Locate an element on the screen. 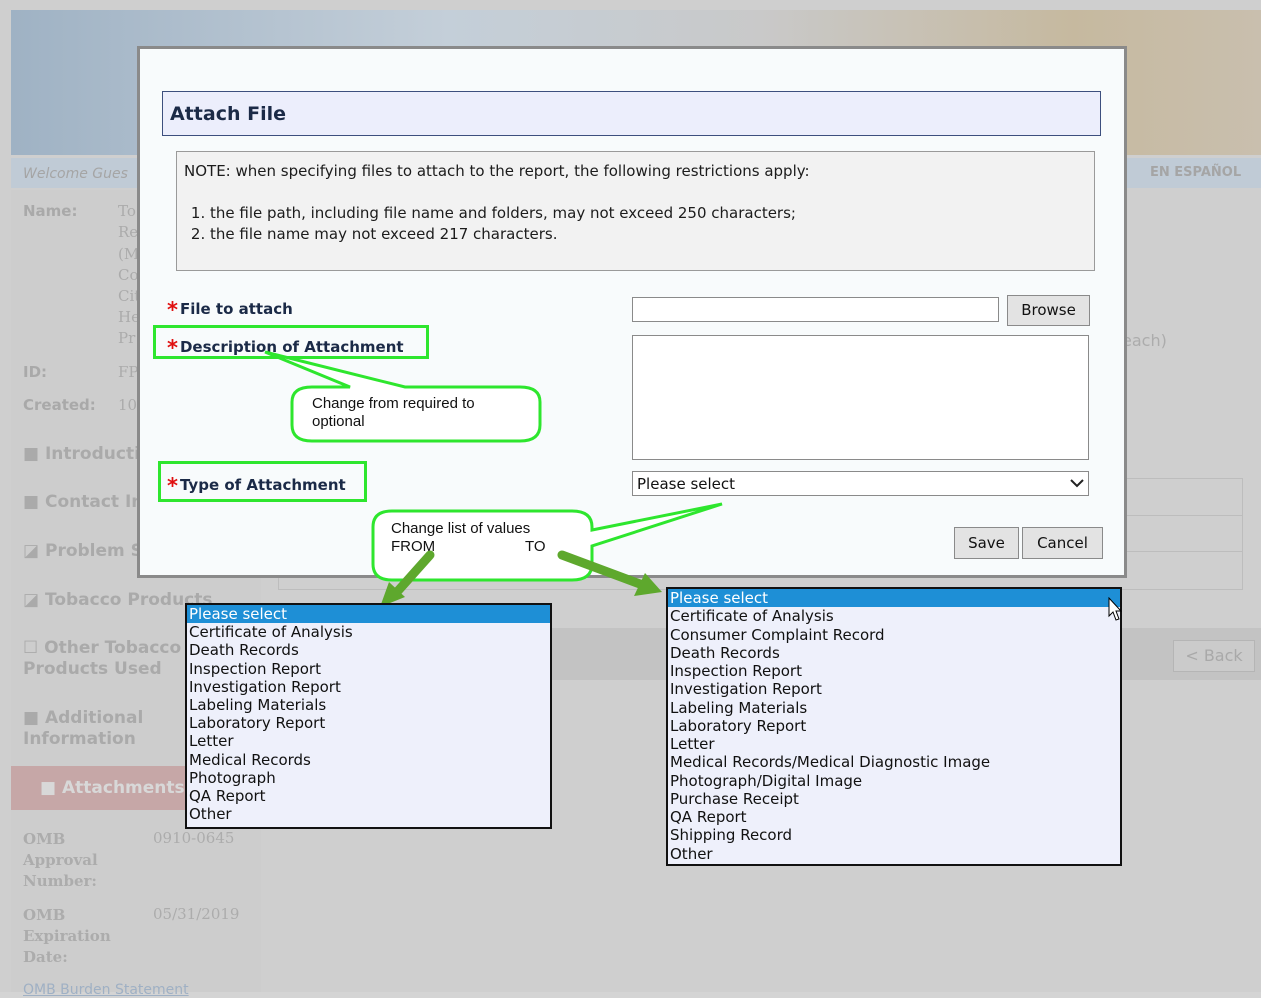 This screenshot has width=1261, height=998. from-option: Letter is located at coordinates (368, 741).